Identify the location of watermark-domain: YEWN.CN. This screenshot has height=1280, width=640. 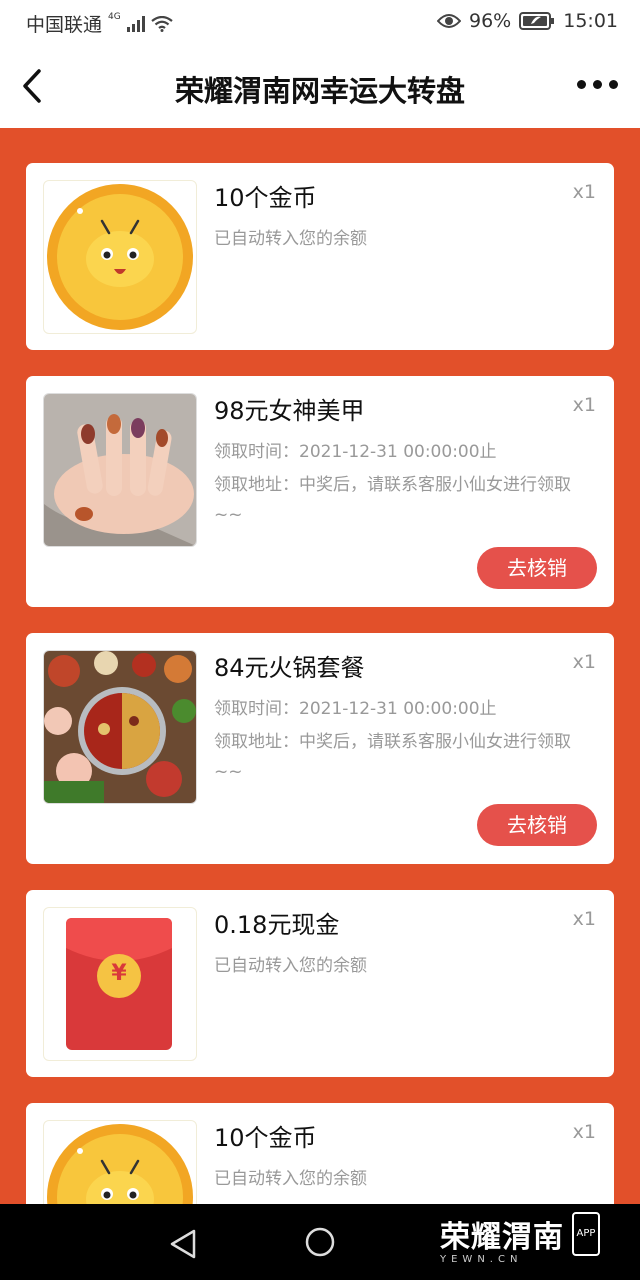
(481, 1259).